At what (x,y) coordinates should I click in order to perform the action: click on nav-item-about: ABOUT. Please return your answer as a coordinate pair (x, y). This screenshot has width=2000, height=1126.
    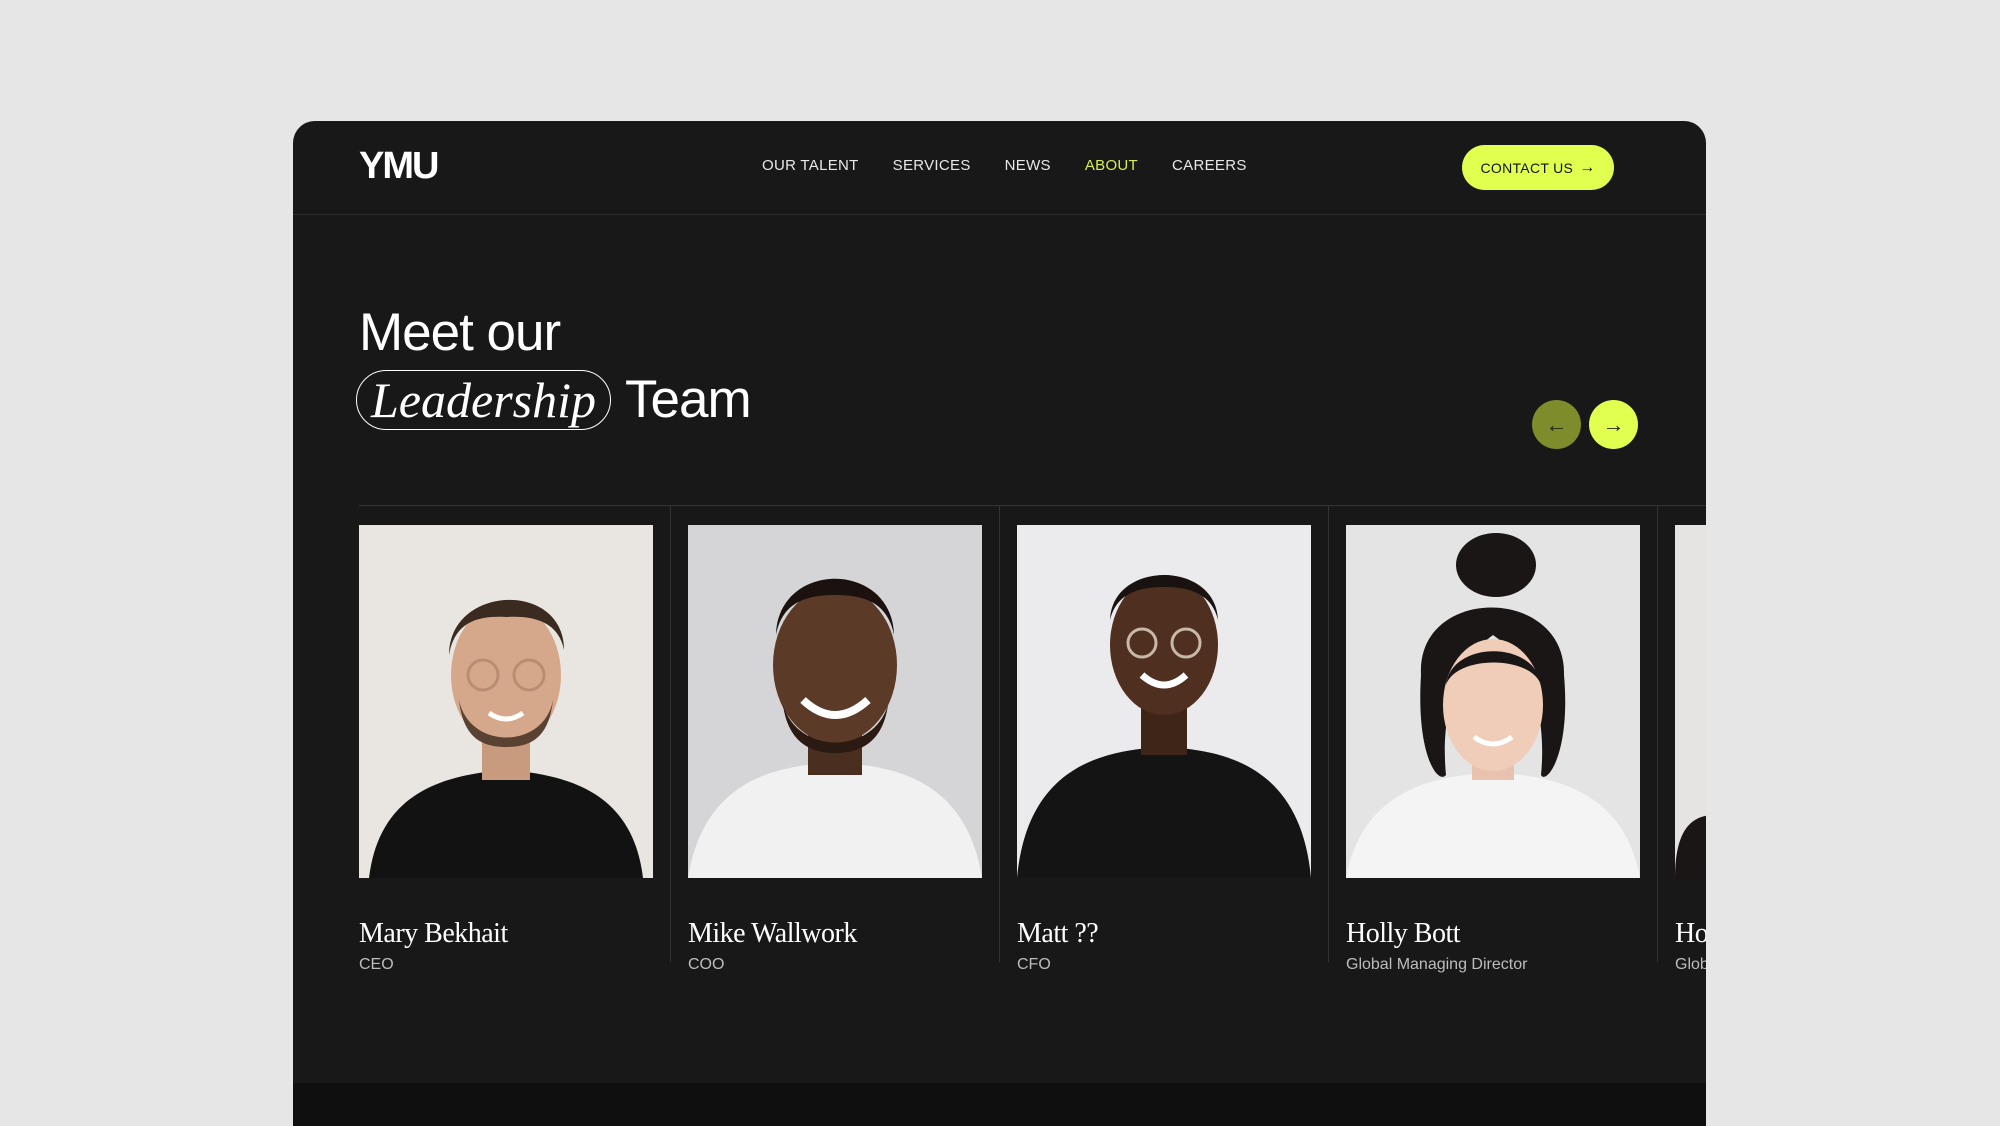
    Looking at the image, I should click on (1111, 165).